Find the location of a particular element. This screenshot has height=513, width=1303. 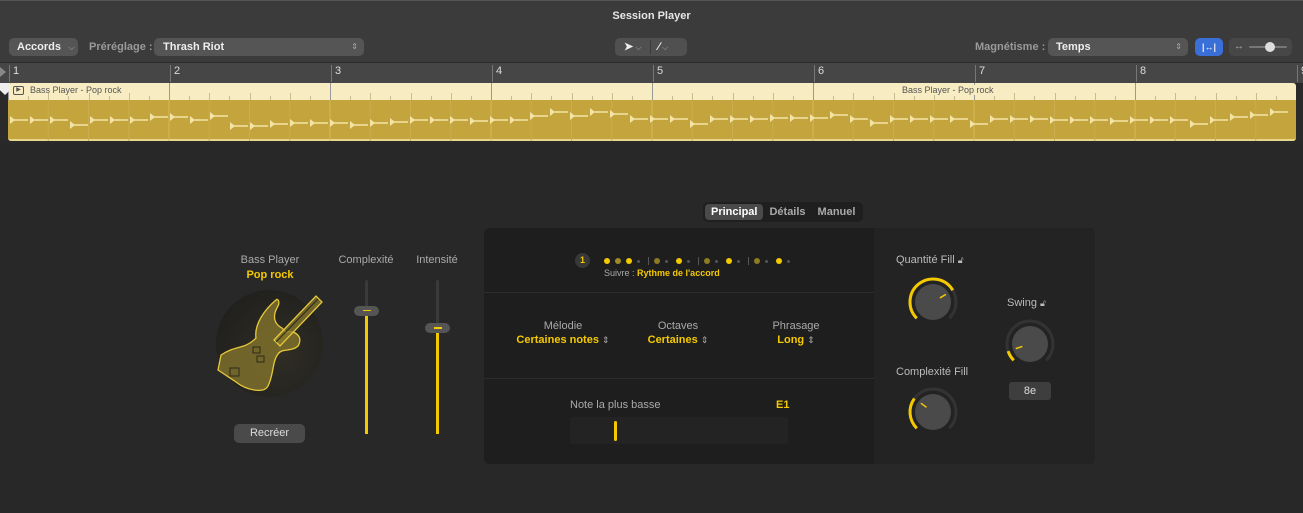

pencil-tool-button: ∕ ⌵ is located at coordinates (663, 47).